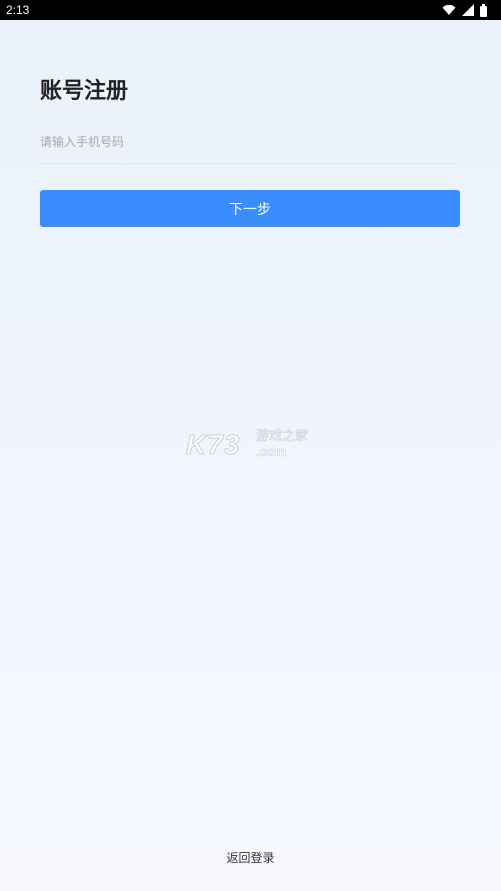 The width and height of the screenshot is (501, 891). I want to click on watermark-logo: K73 游戏之家 .com, so click(250, 445).